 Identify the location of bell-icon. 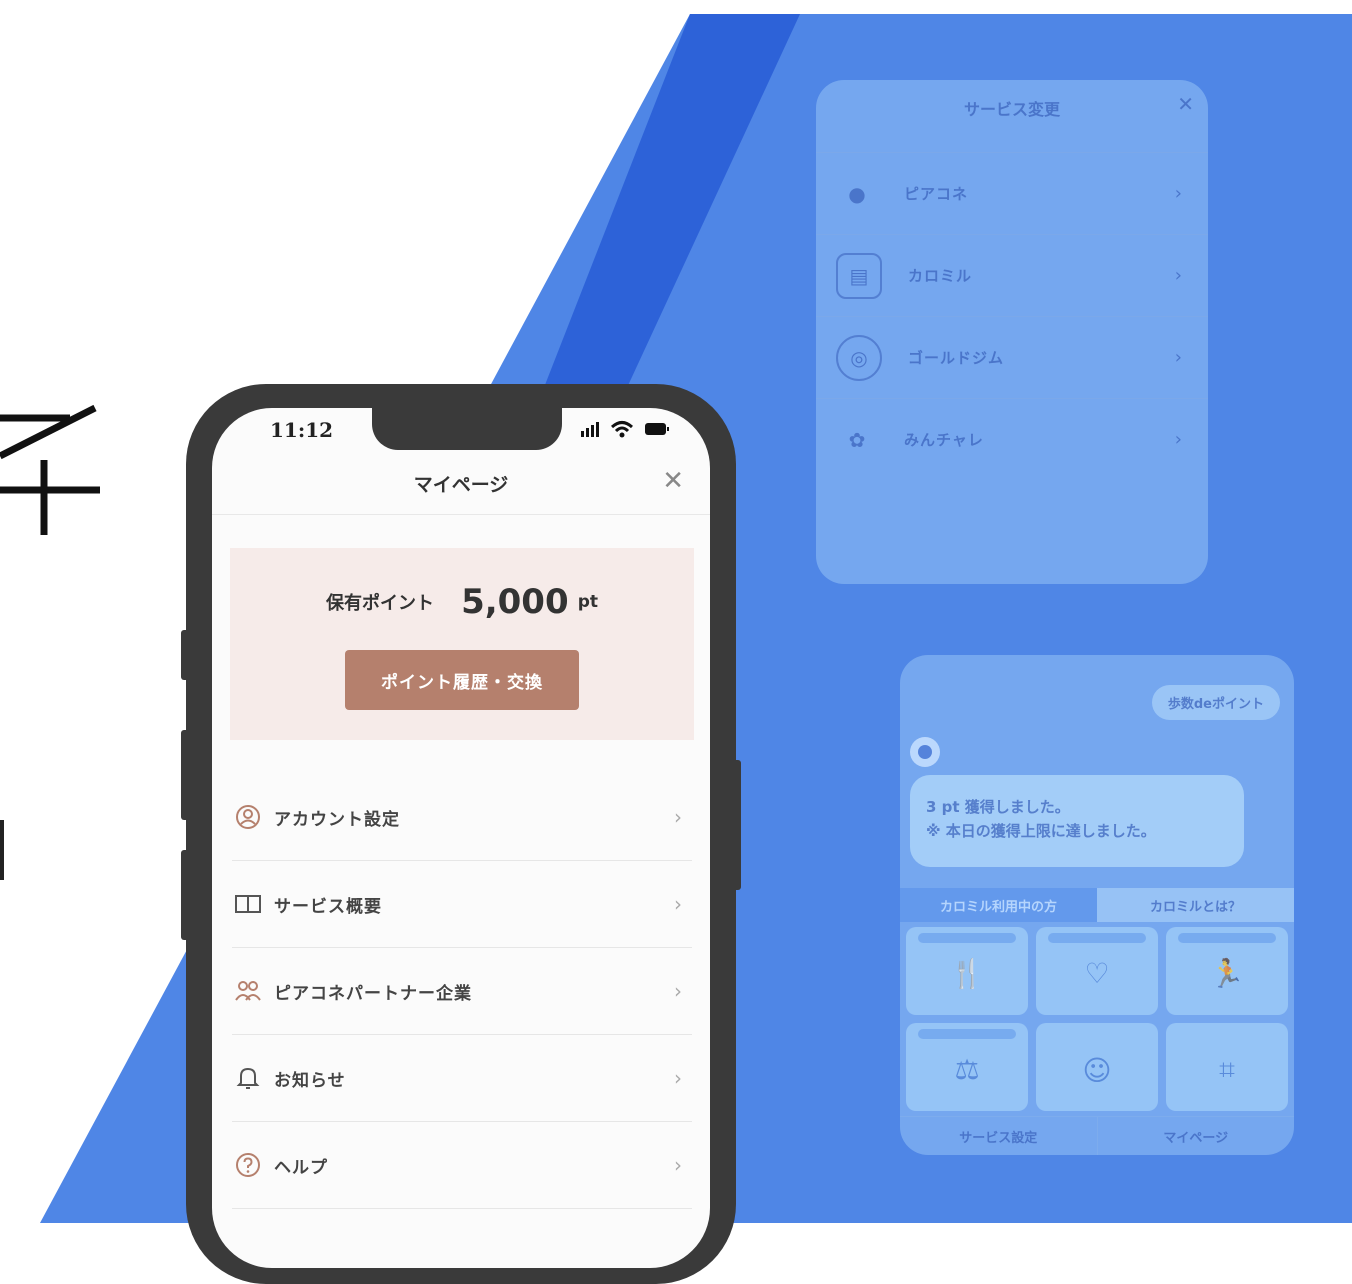
(248, 1078).